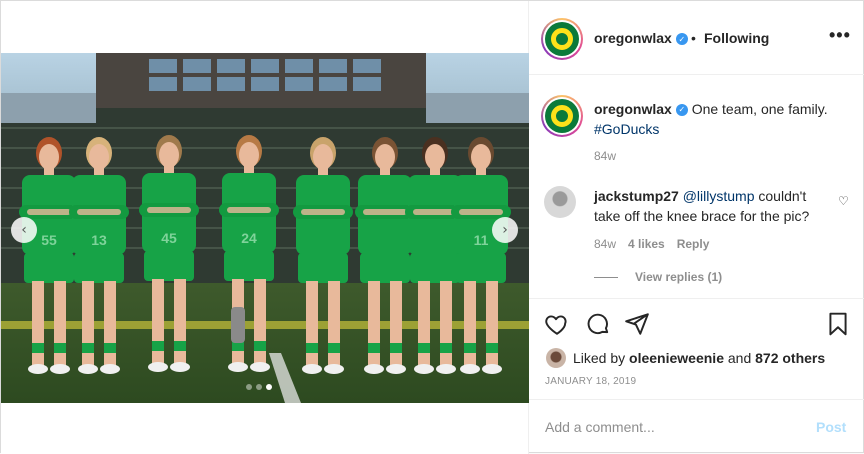 This screenshot has width=864, height=454. What do you see at coordinates (633, 38) in the screenshot?
I see `header-username: oregonwlax` at bounding box center [633, 38].